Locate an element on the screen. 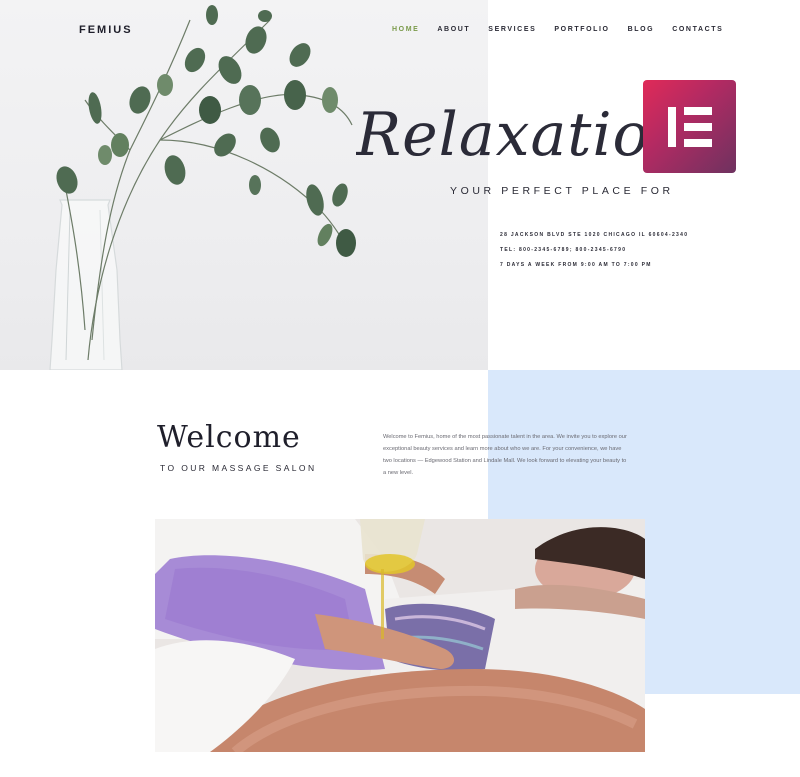 The width and height of the screenshot is (800, 777). welcome-subtitle: TO OUR MASSAGE SALON is located at coordinates (238, 468).